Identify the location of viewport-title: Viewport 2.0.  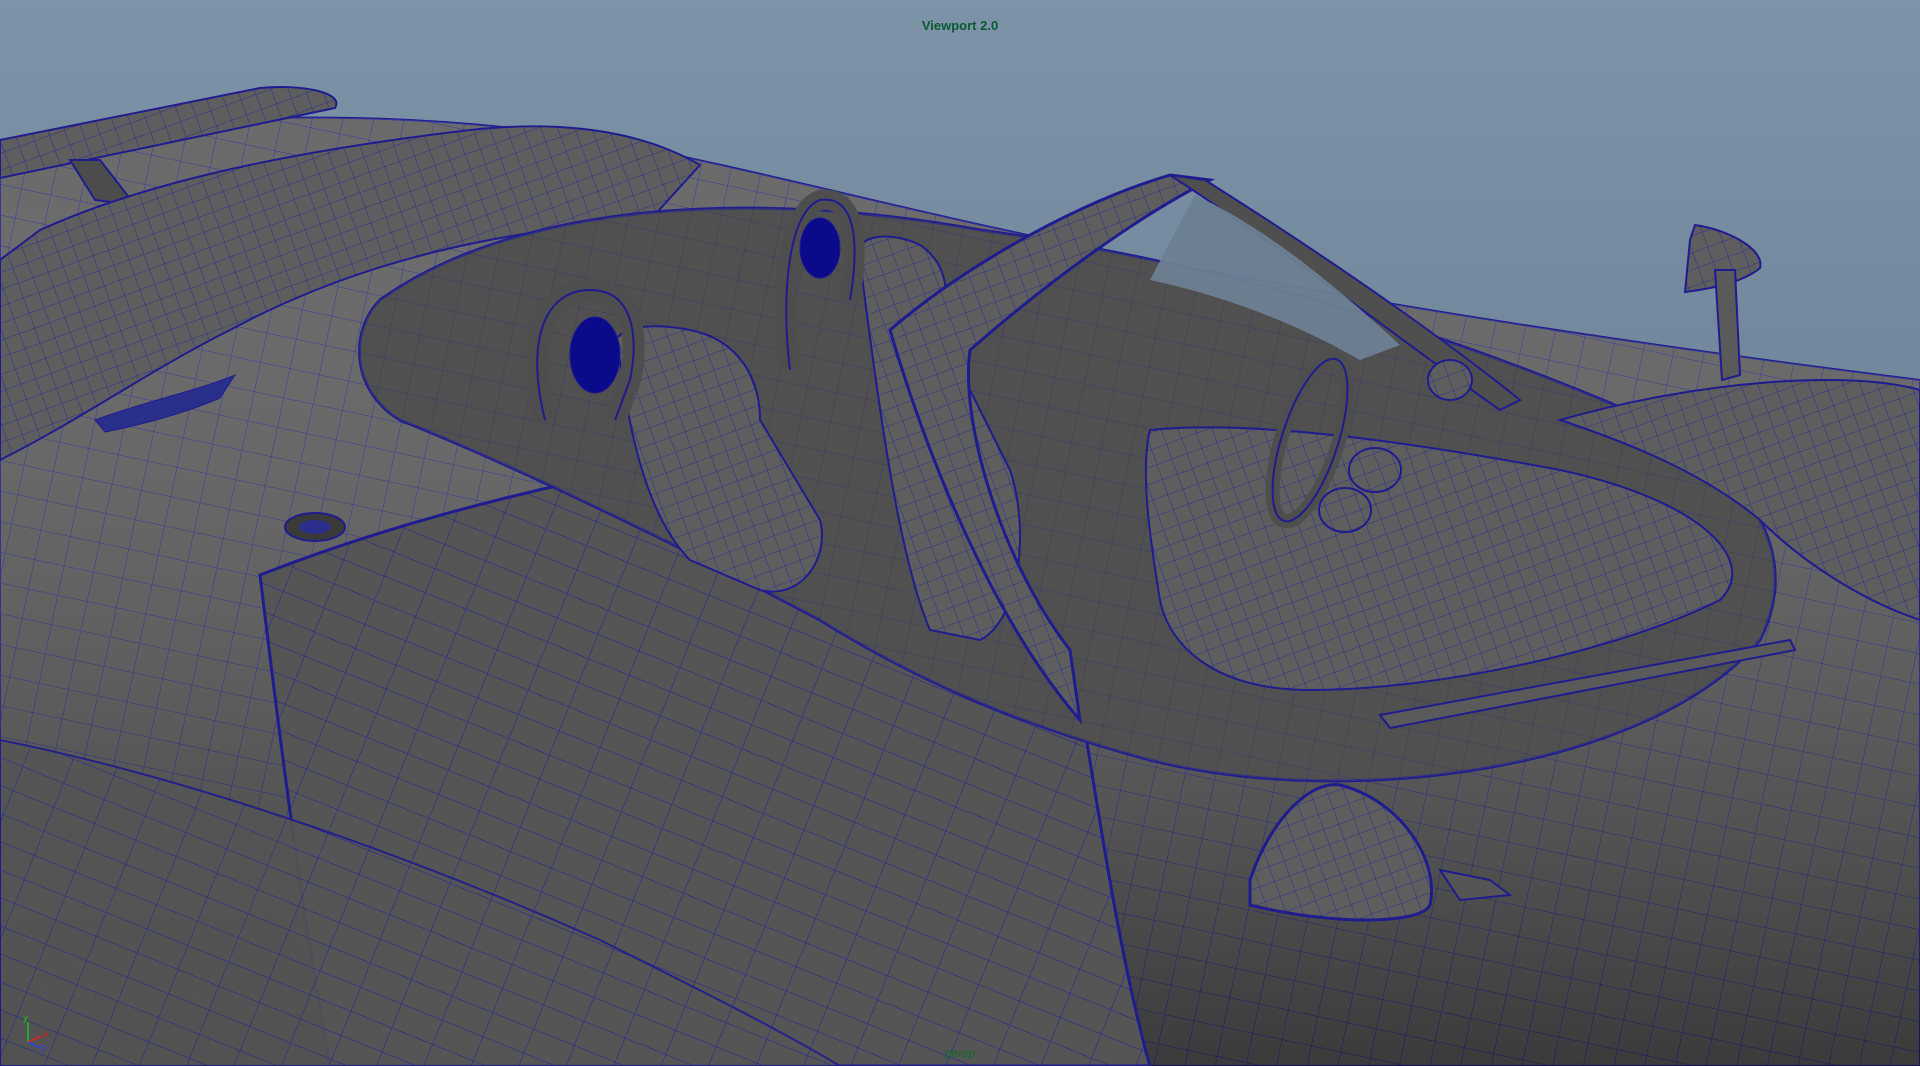
(960, 25).